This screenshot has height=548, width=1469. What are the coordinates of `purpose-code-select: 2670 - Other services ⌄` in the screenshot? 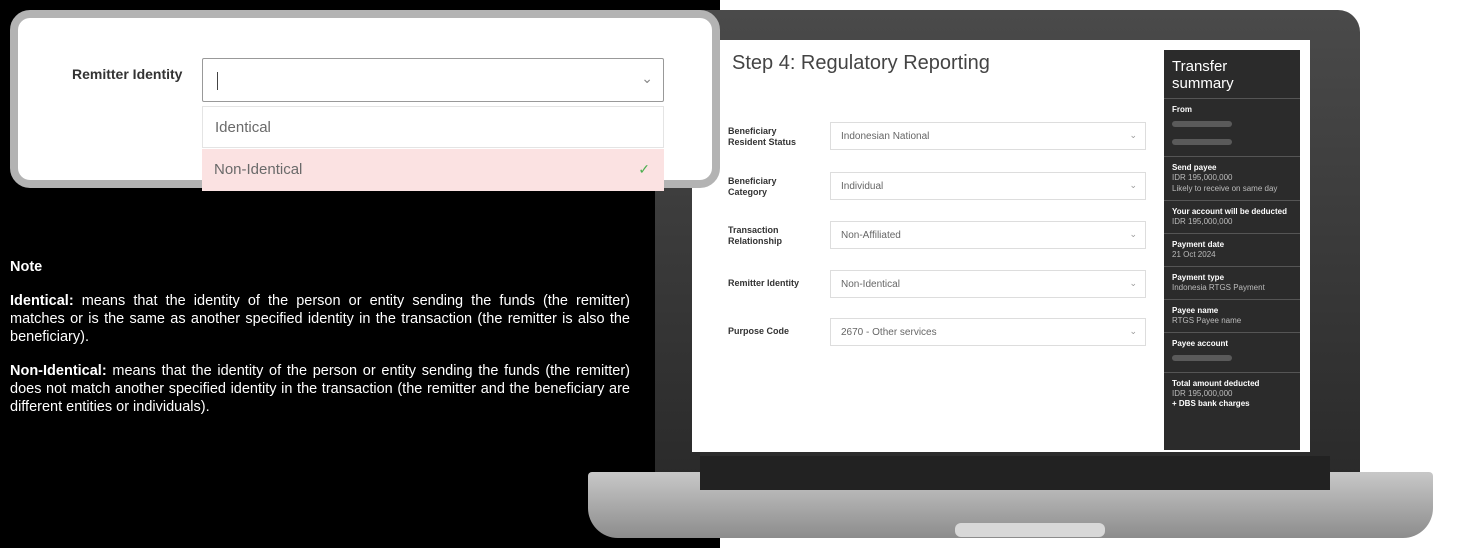 It's located at (988, 332).